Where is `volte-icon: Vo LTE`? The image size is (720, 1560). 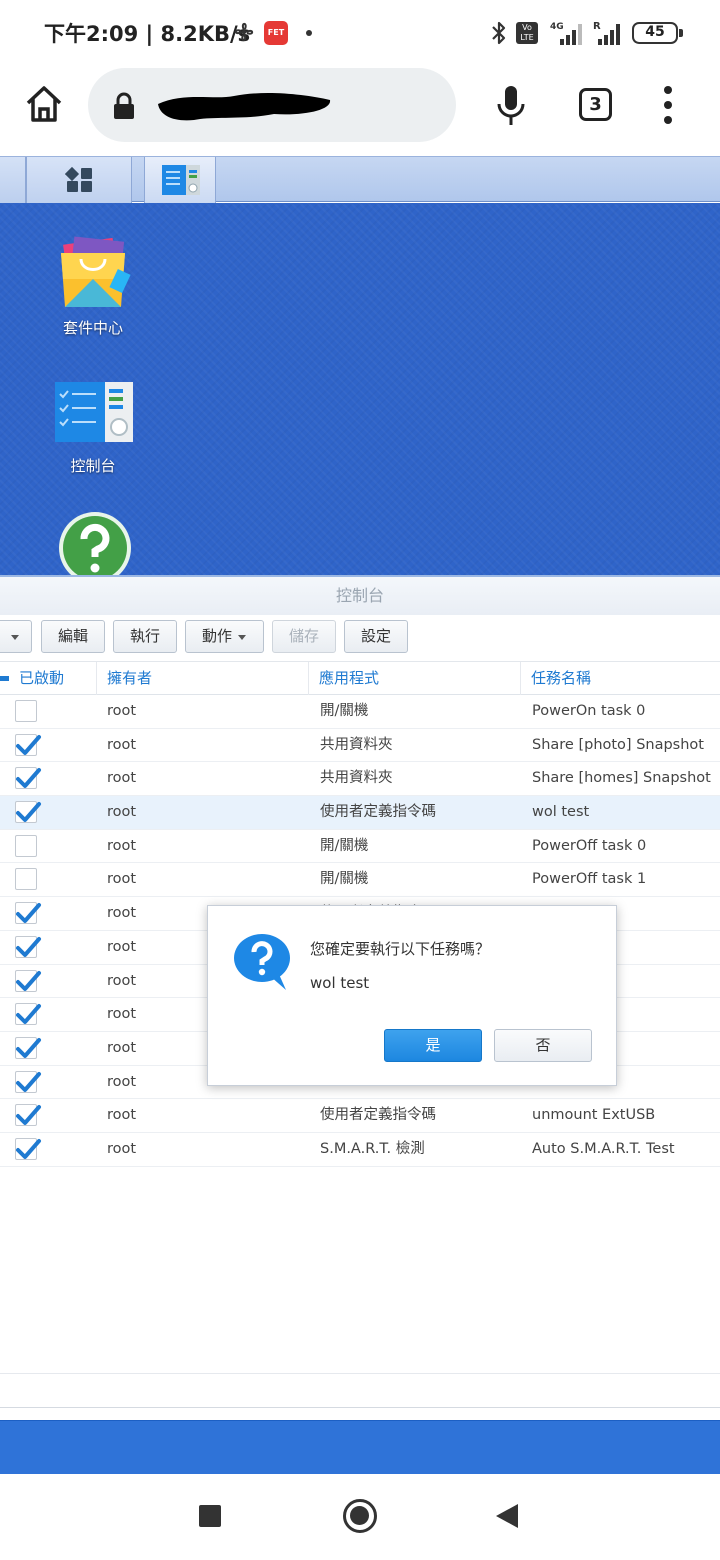 volte-icon: Vo LTE is located at coordinates (527, 33).